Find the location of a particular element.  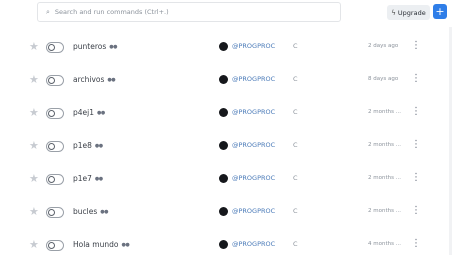

updated-time: 2 days ago is located at coordinates (383, 46).